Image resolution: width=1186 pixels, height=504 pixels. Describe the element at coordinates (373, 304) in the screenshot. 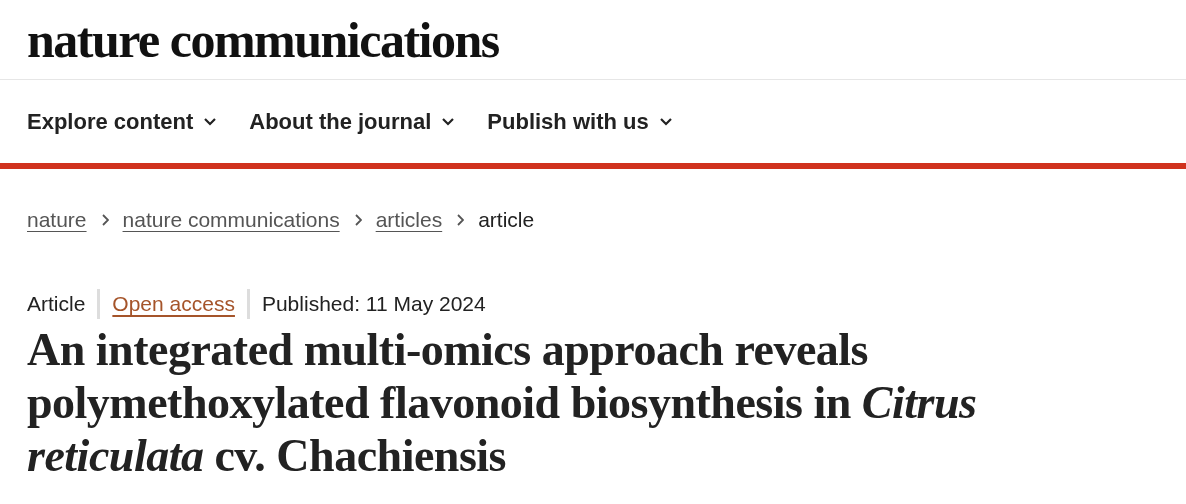

I see `publication-date: Published: 11 May 2024` at that location.